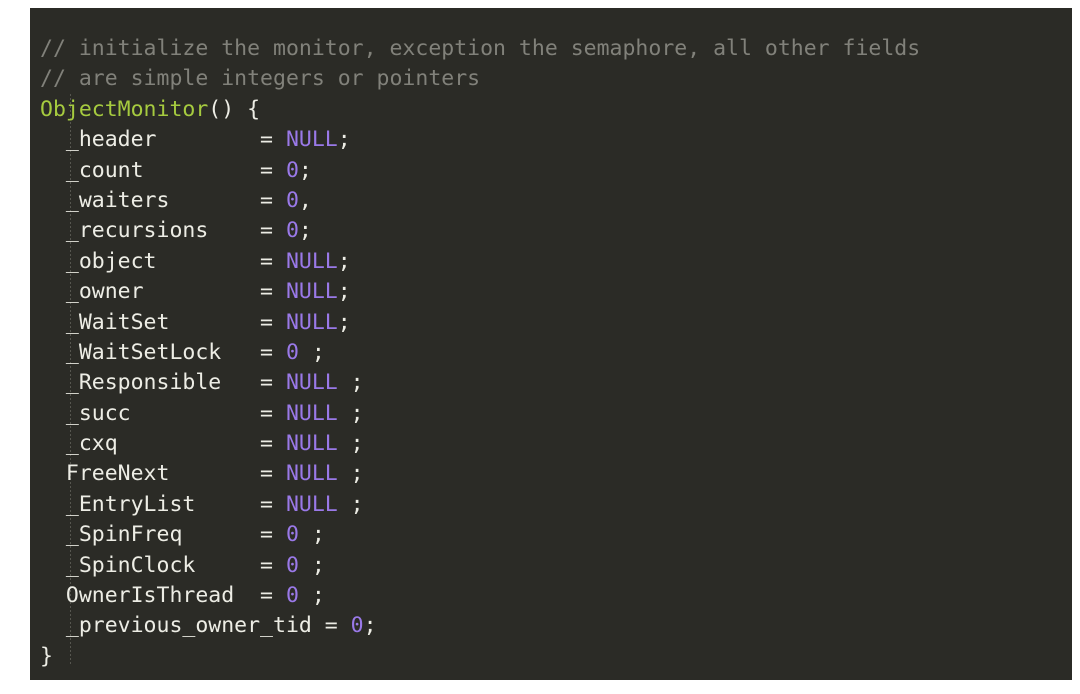 Image resolution: width=1080 pixels, height=694 pixels. I want to click on code-token-comment: // are simple integers or pointers, so click(260, 79).